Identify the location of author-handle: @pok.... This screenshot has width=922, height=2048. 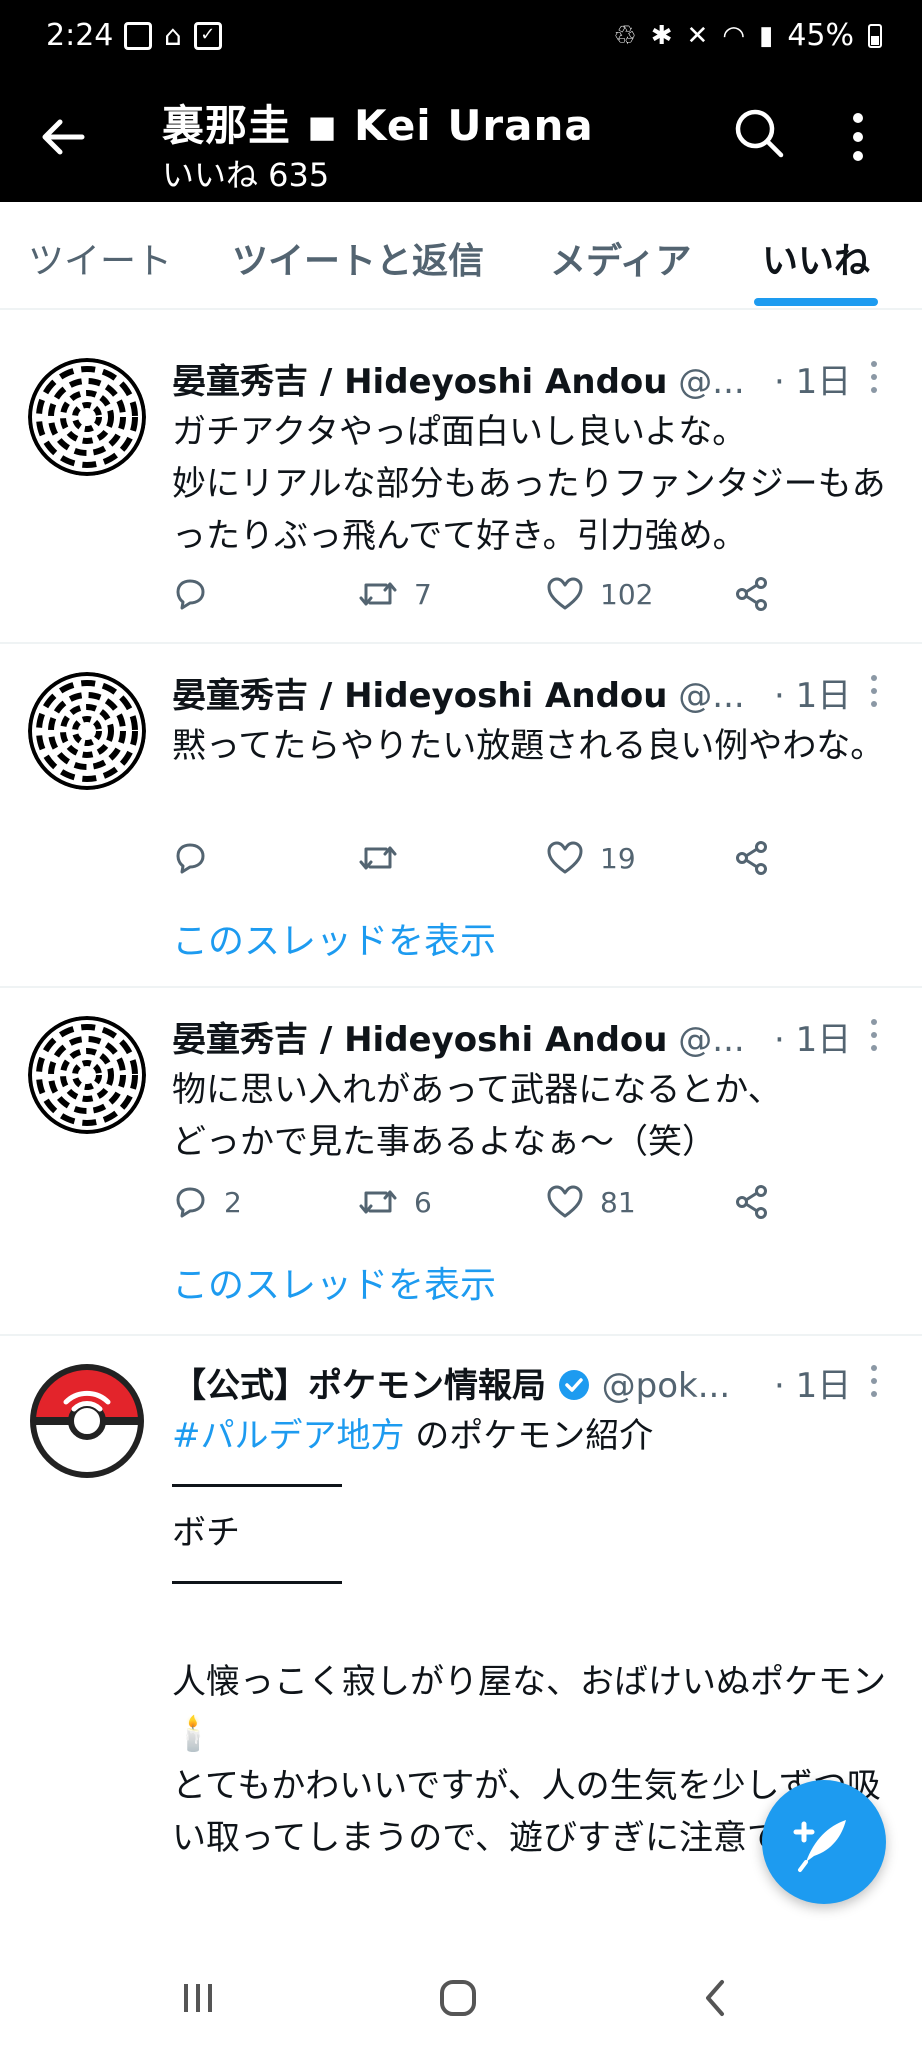
(666, 1386).